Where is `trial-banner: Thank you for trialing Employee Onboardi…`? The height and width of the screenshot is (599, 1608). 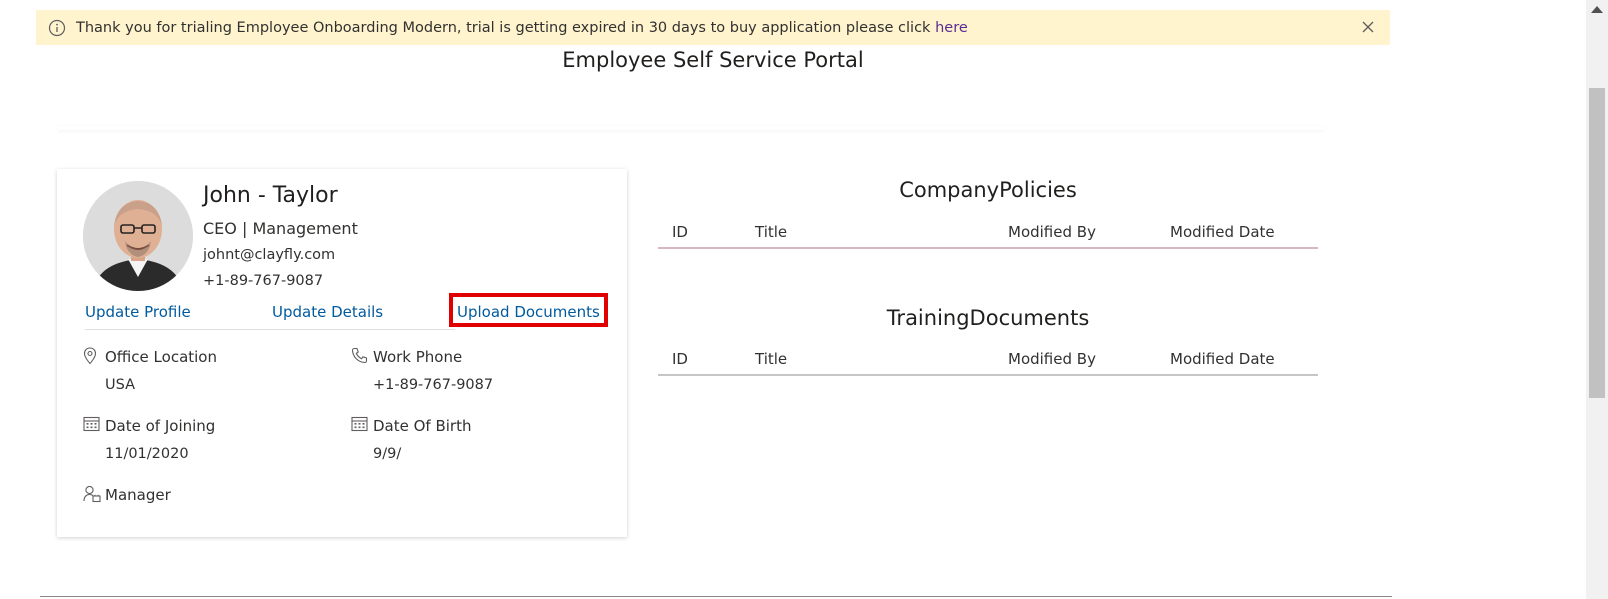
trial-banner: Thank you for trialing Employee Onboardi… is located at coordinates (713, 27).